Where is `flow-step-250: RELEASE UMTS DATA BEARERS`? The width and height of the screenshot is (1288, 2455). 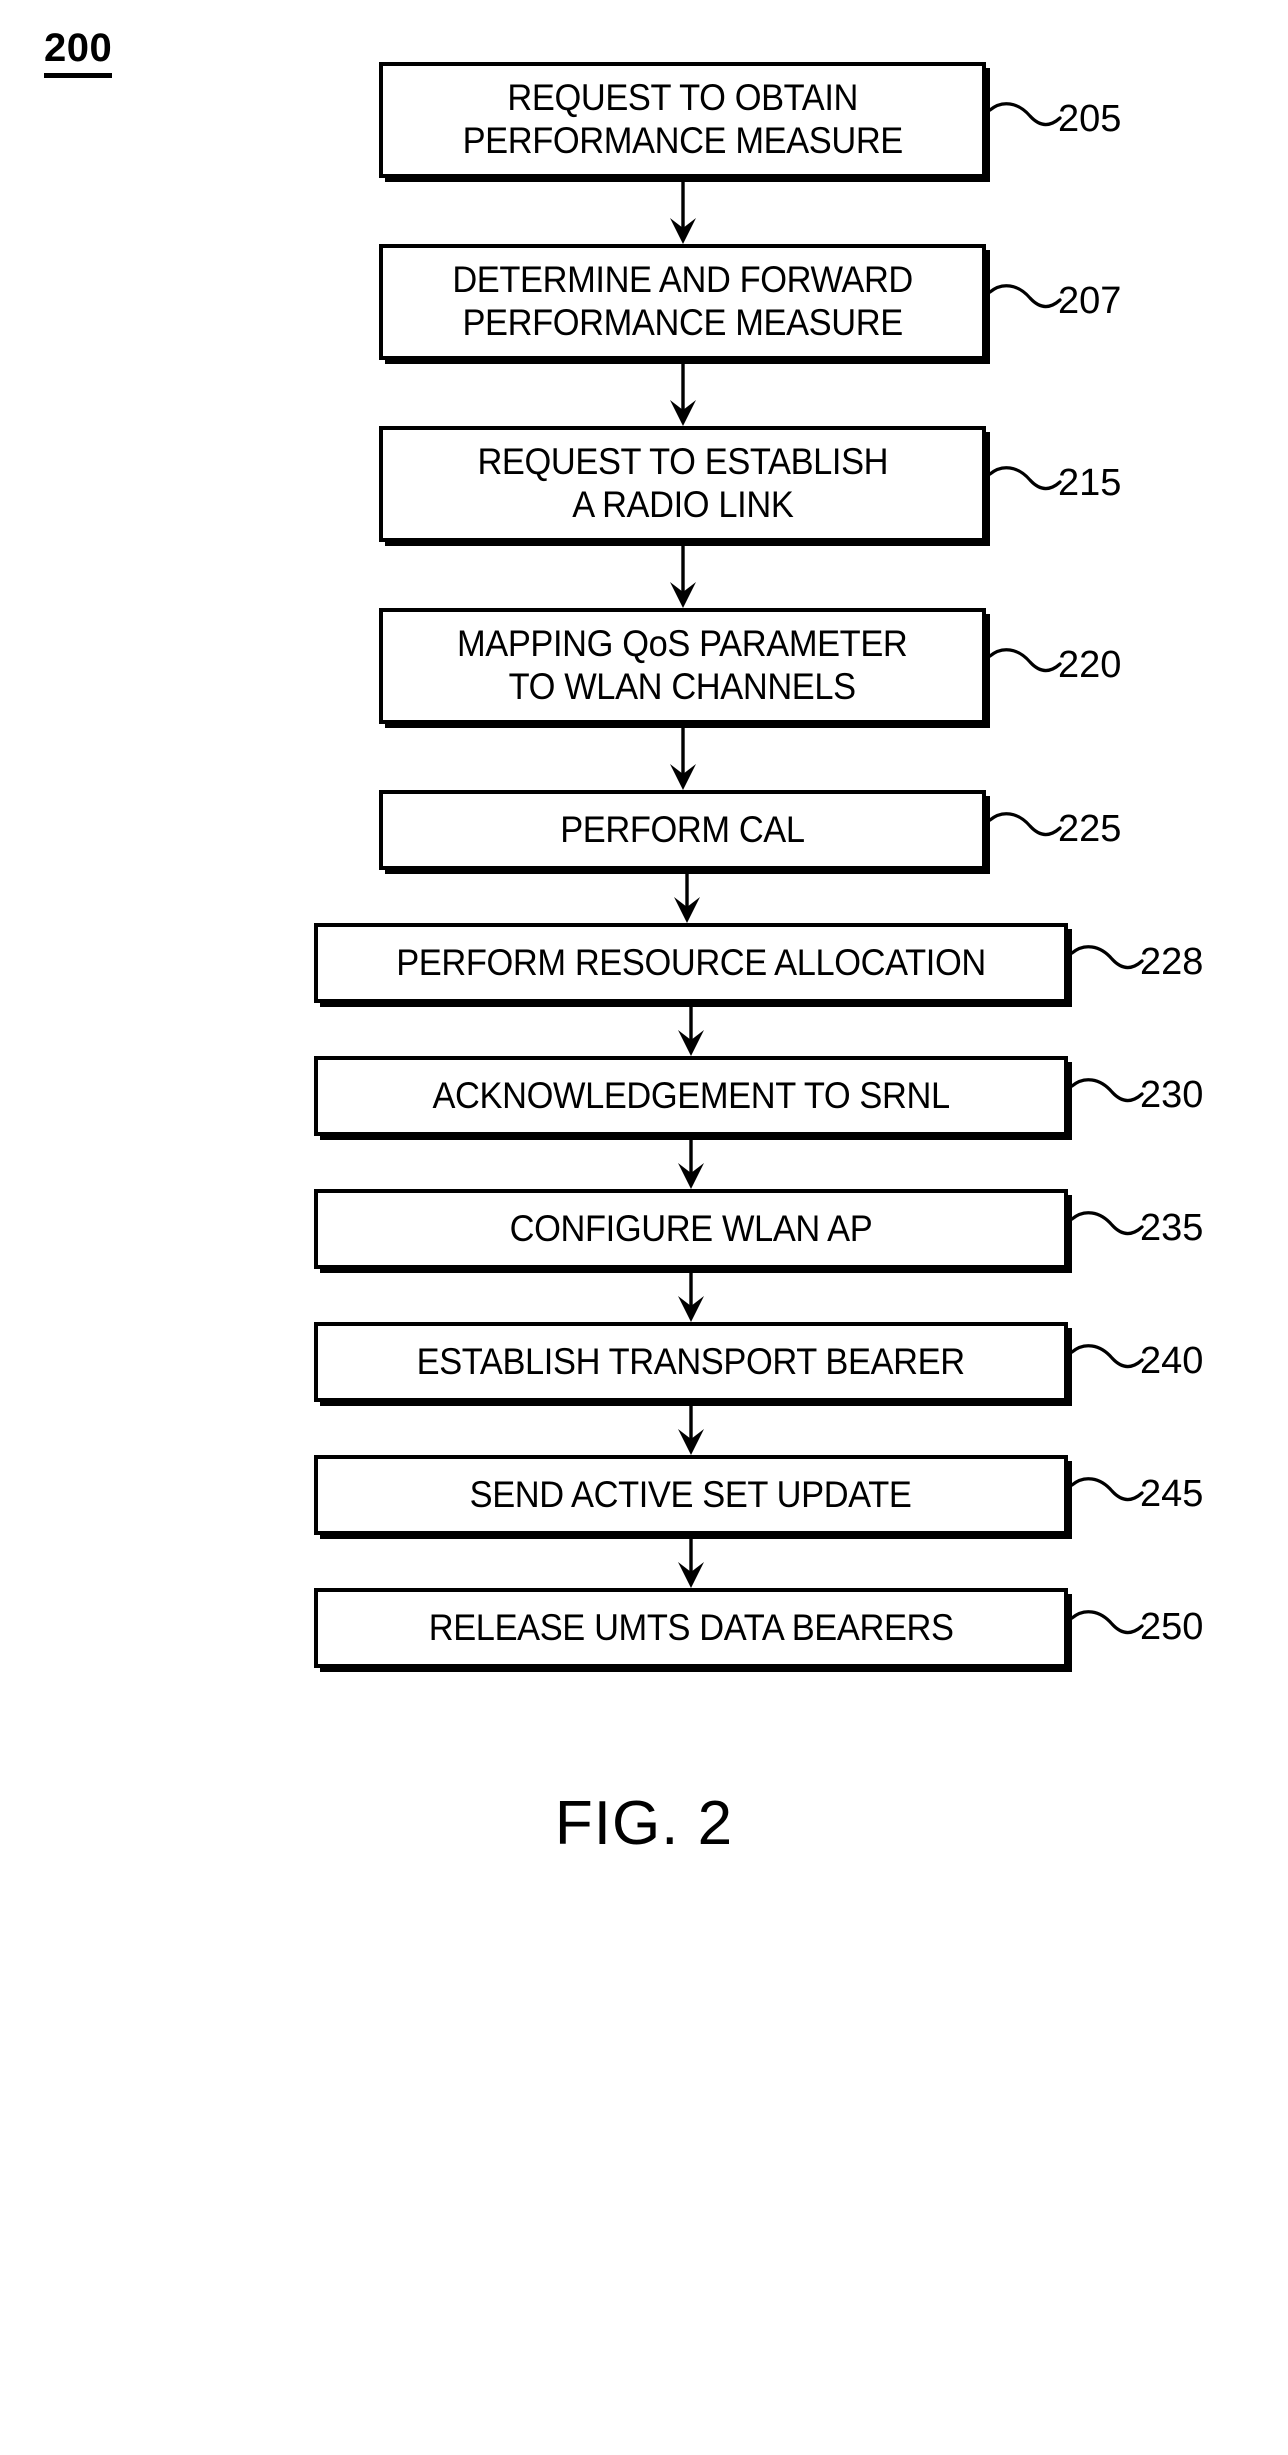 flow-step-250: RELEASE UMTS DATA BEARERS is located at coordinates (691, 1628).